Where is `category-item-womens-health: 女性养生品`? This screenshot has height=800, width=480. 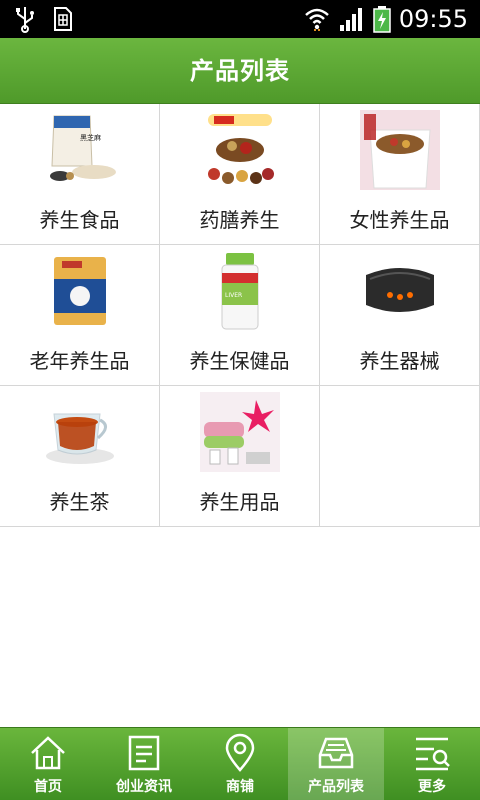 category-item-womens-health: 女性养生品 is located at coordinates (400, 174).